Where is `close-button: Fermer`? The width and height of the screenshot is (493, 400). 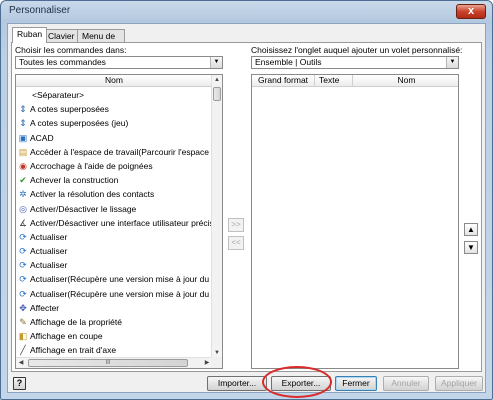
close-button: Fermer is located at coordinates (356, 383).